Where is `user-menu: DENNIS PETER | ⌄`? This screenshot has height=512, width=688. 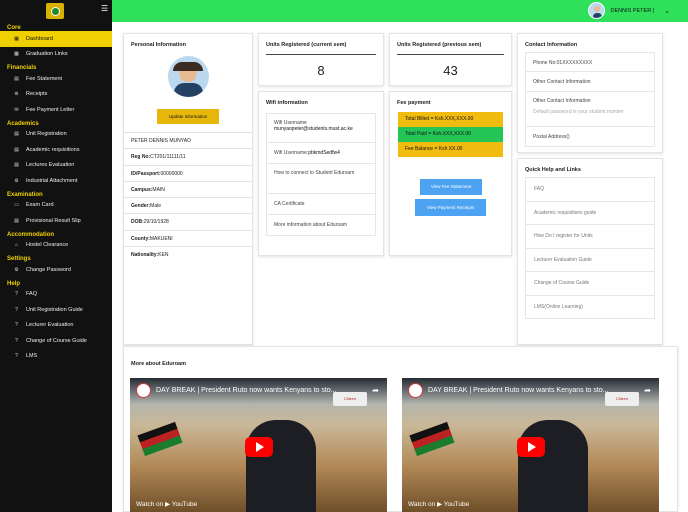 user-menu: DENNIS PETER | ⌄ is located at coordinates (628, 10).